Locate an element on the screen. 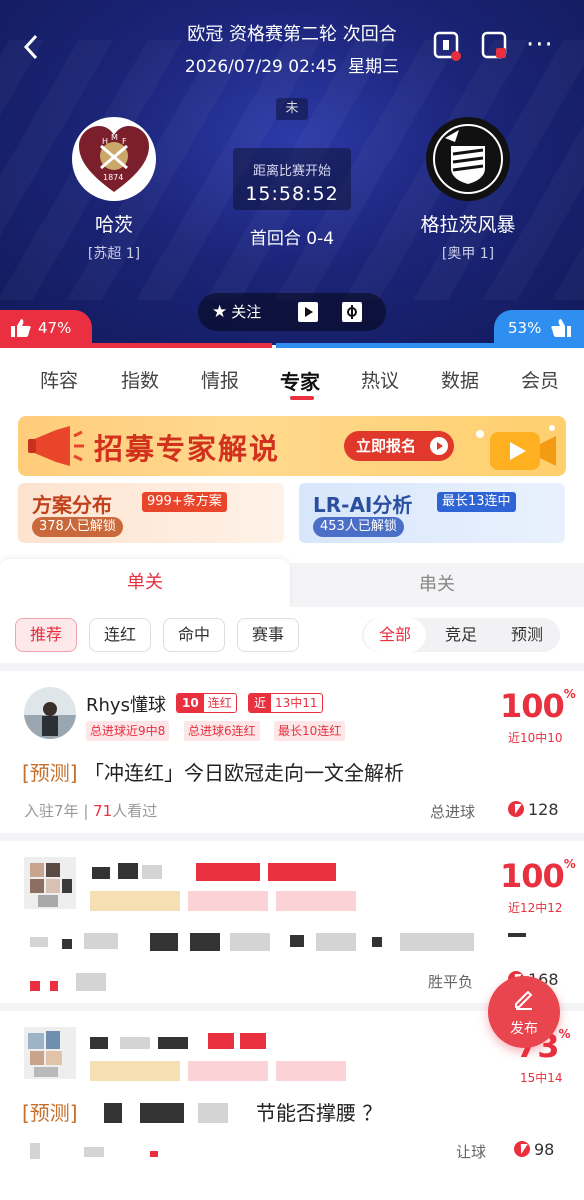 The width and height of the screenshot is (584, 1200). plan-count-tag: 999+条方案 is located at coordinates (184, 502).